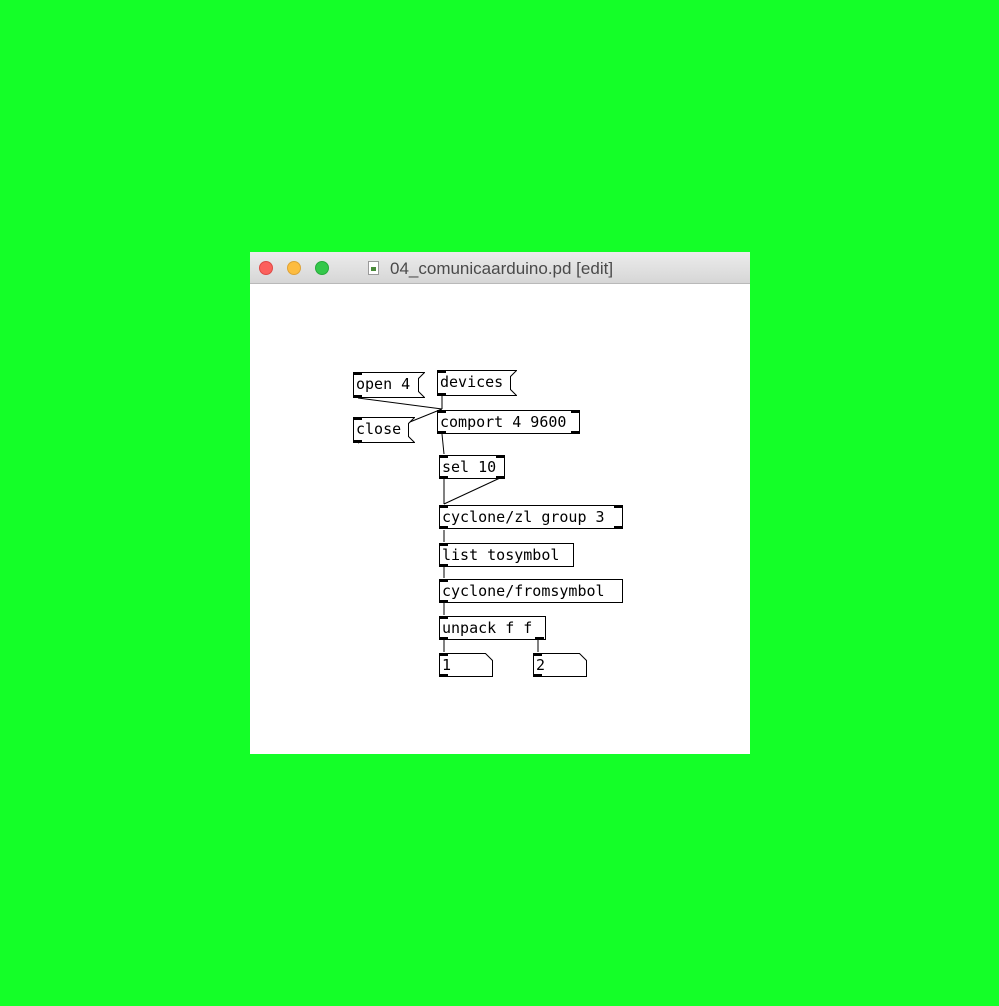 Image resolution: width=999 pixels, height=1006 pixels. Describe the element at coordinates (560, 665) in the screenshot. I see `number-box-2: 2` at that location.